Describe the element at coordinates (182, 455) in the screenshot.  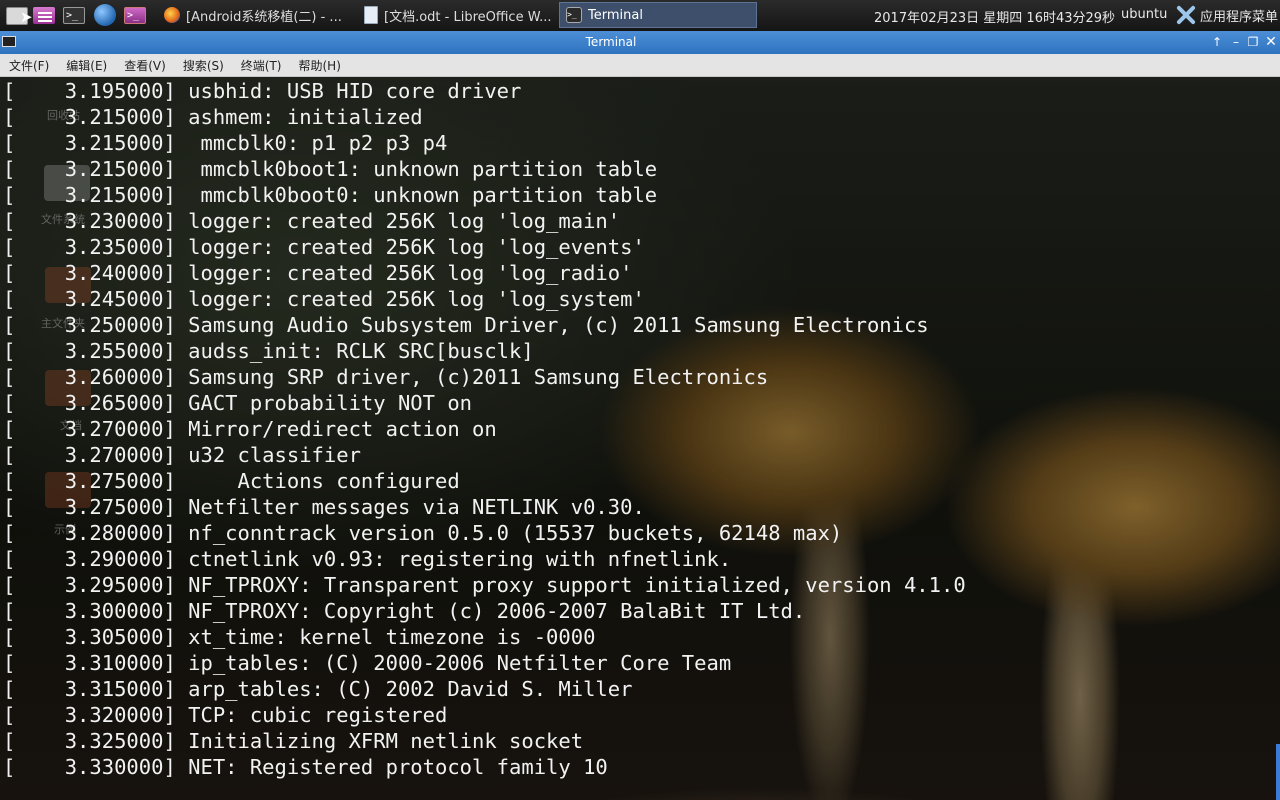
I see `terminal-line: [ 3.270000] u32 classifier` at that location.